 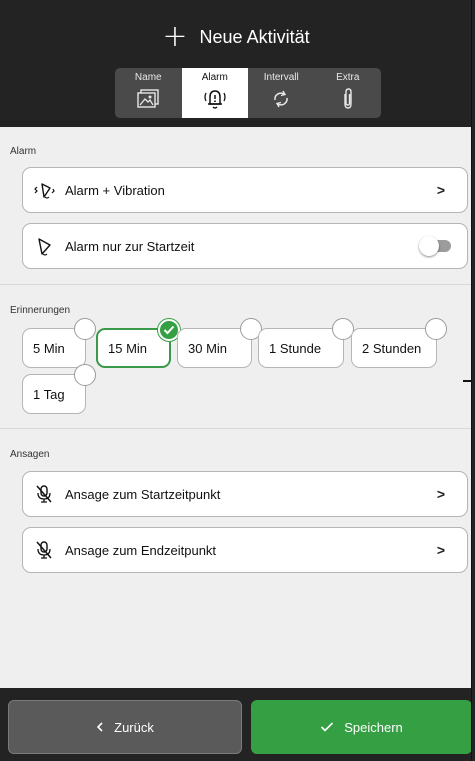 What do you see at coordinates (40, 310) in the screenshot?
I see `reminders-section-label: Erinnerungen` at bounding box center [40, 310].